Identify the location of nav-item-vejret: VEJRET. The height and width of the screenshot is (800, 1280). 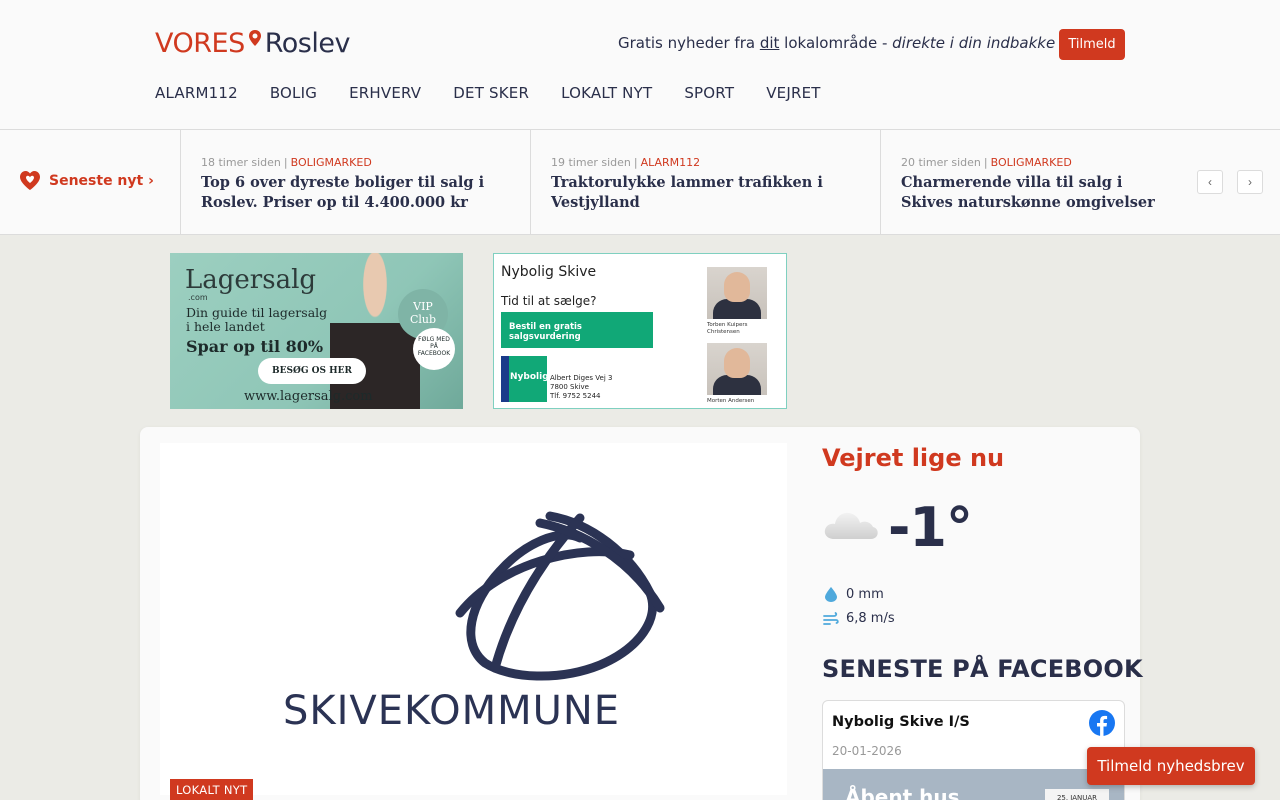
(793, 93).